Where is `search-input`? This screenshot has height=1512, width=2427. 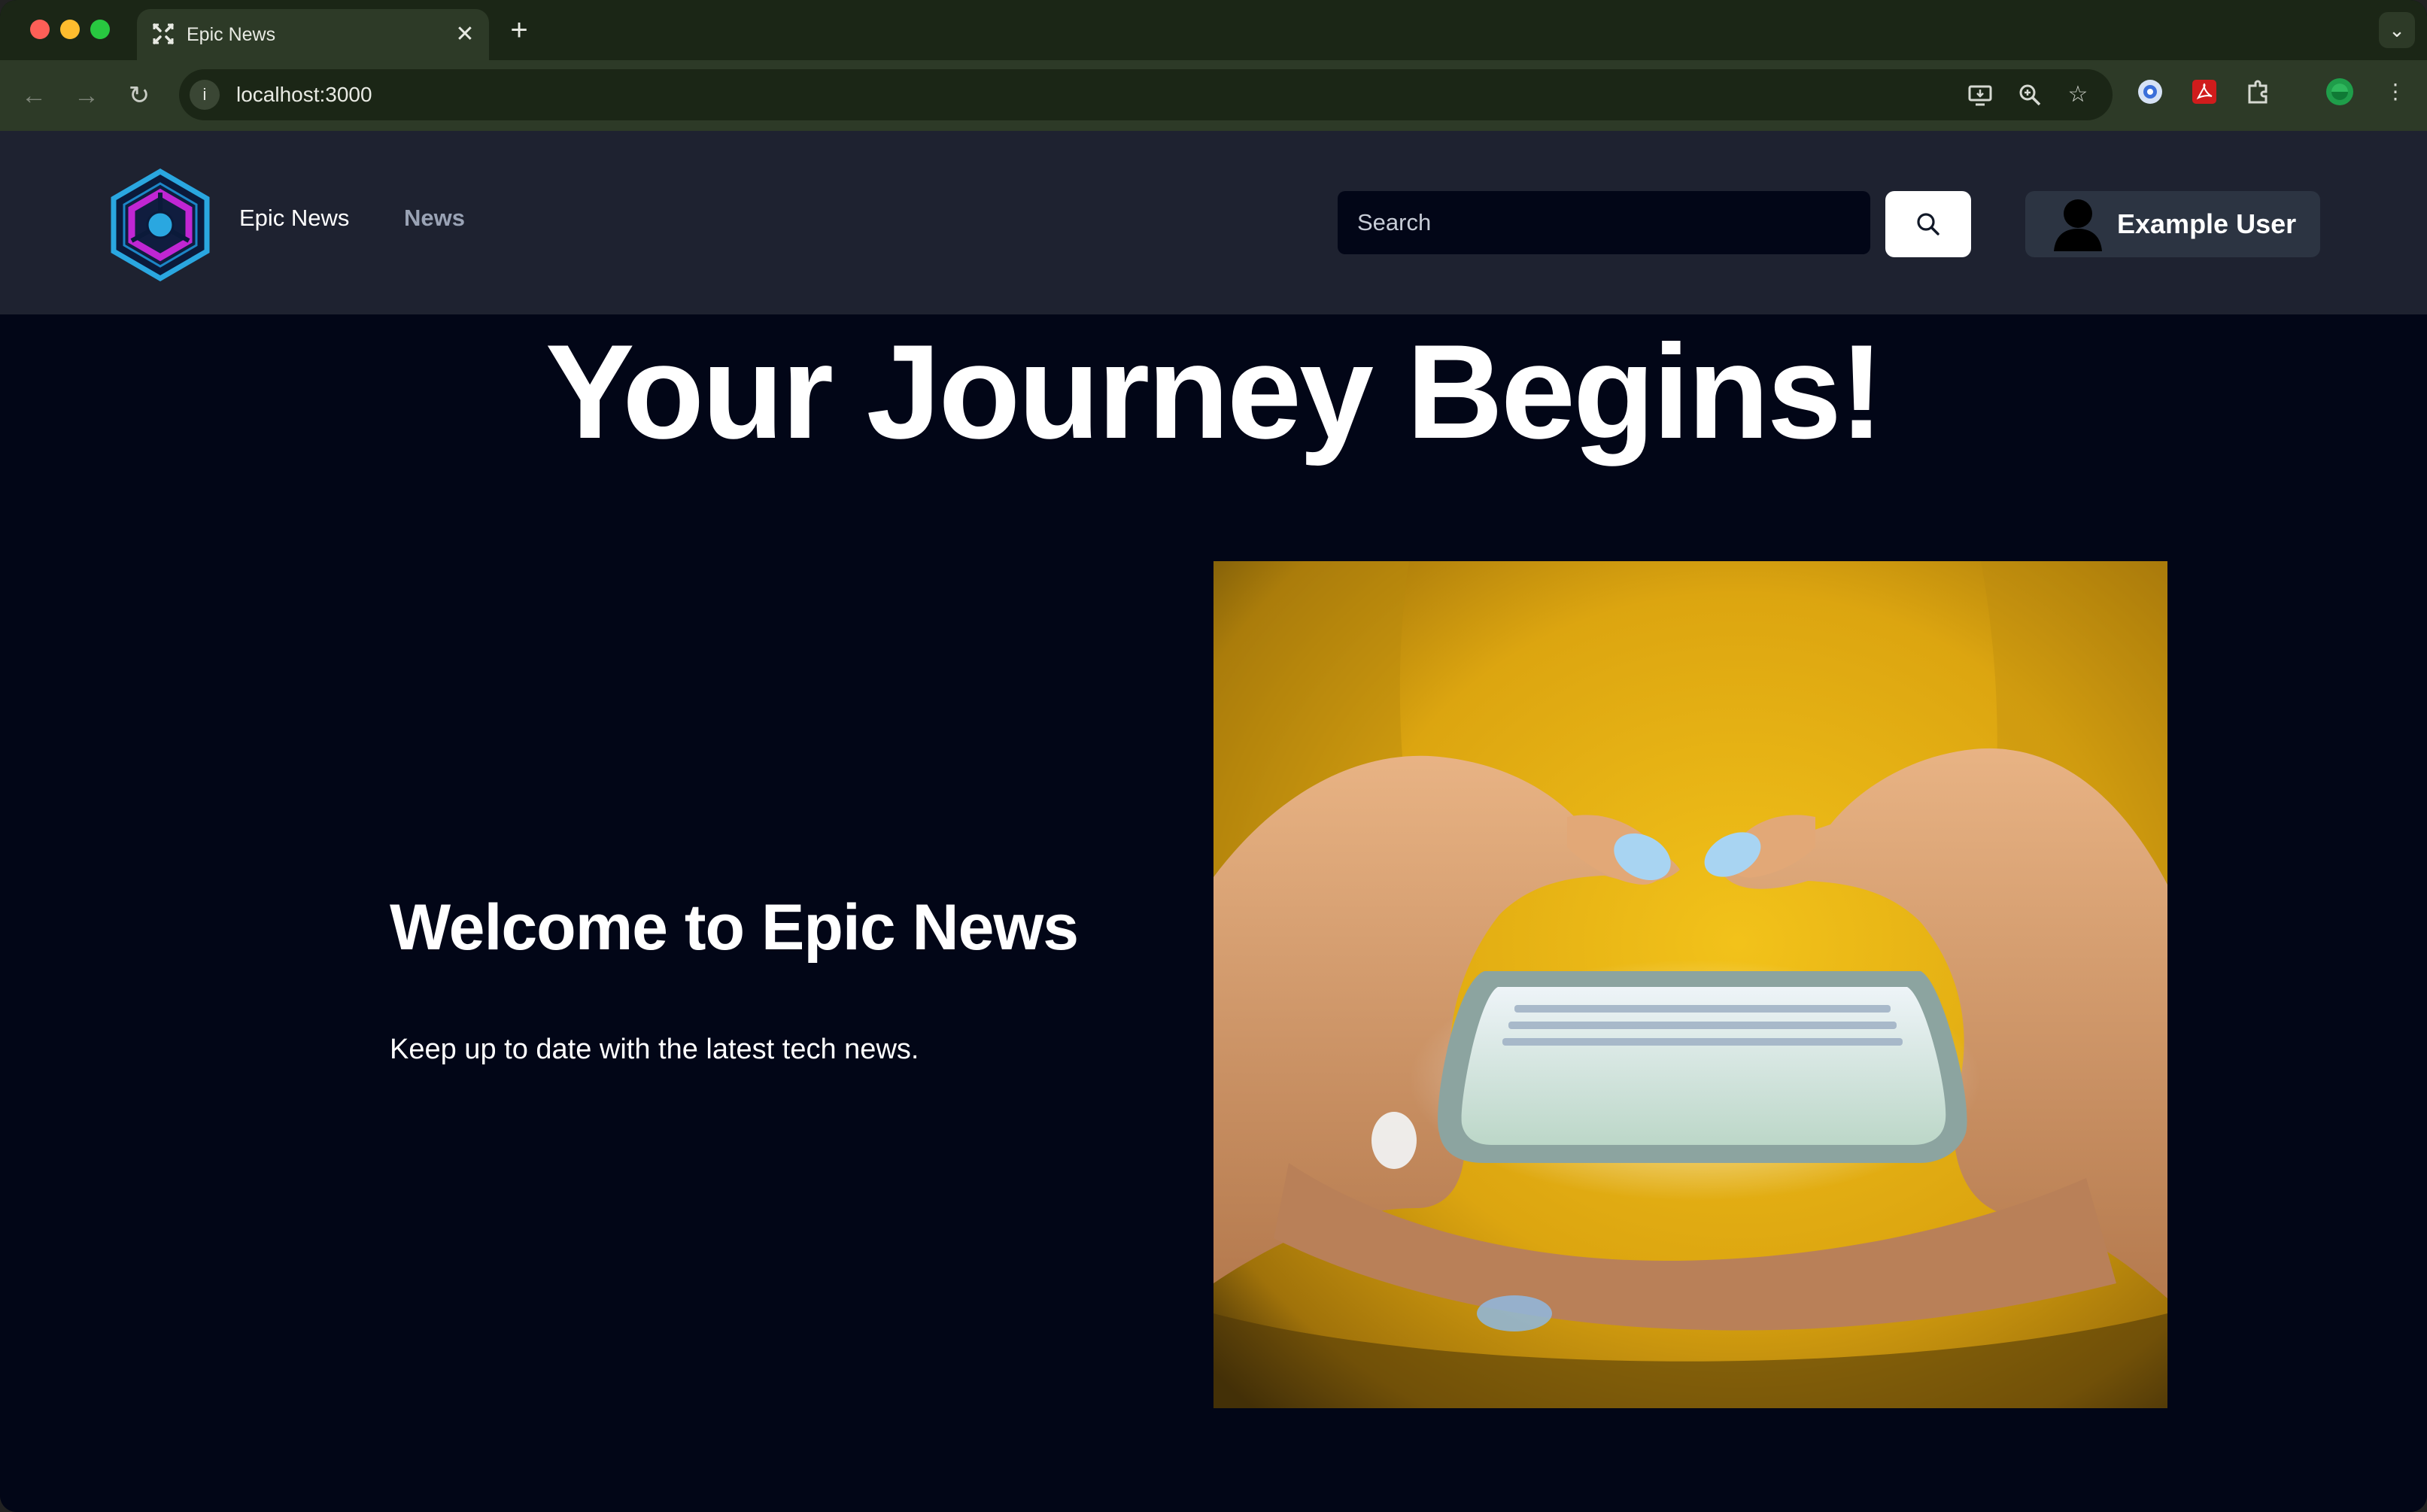 search-input is located at coordinates (1604, 222).